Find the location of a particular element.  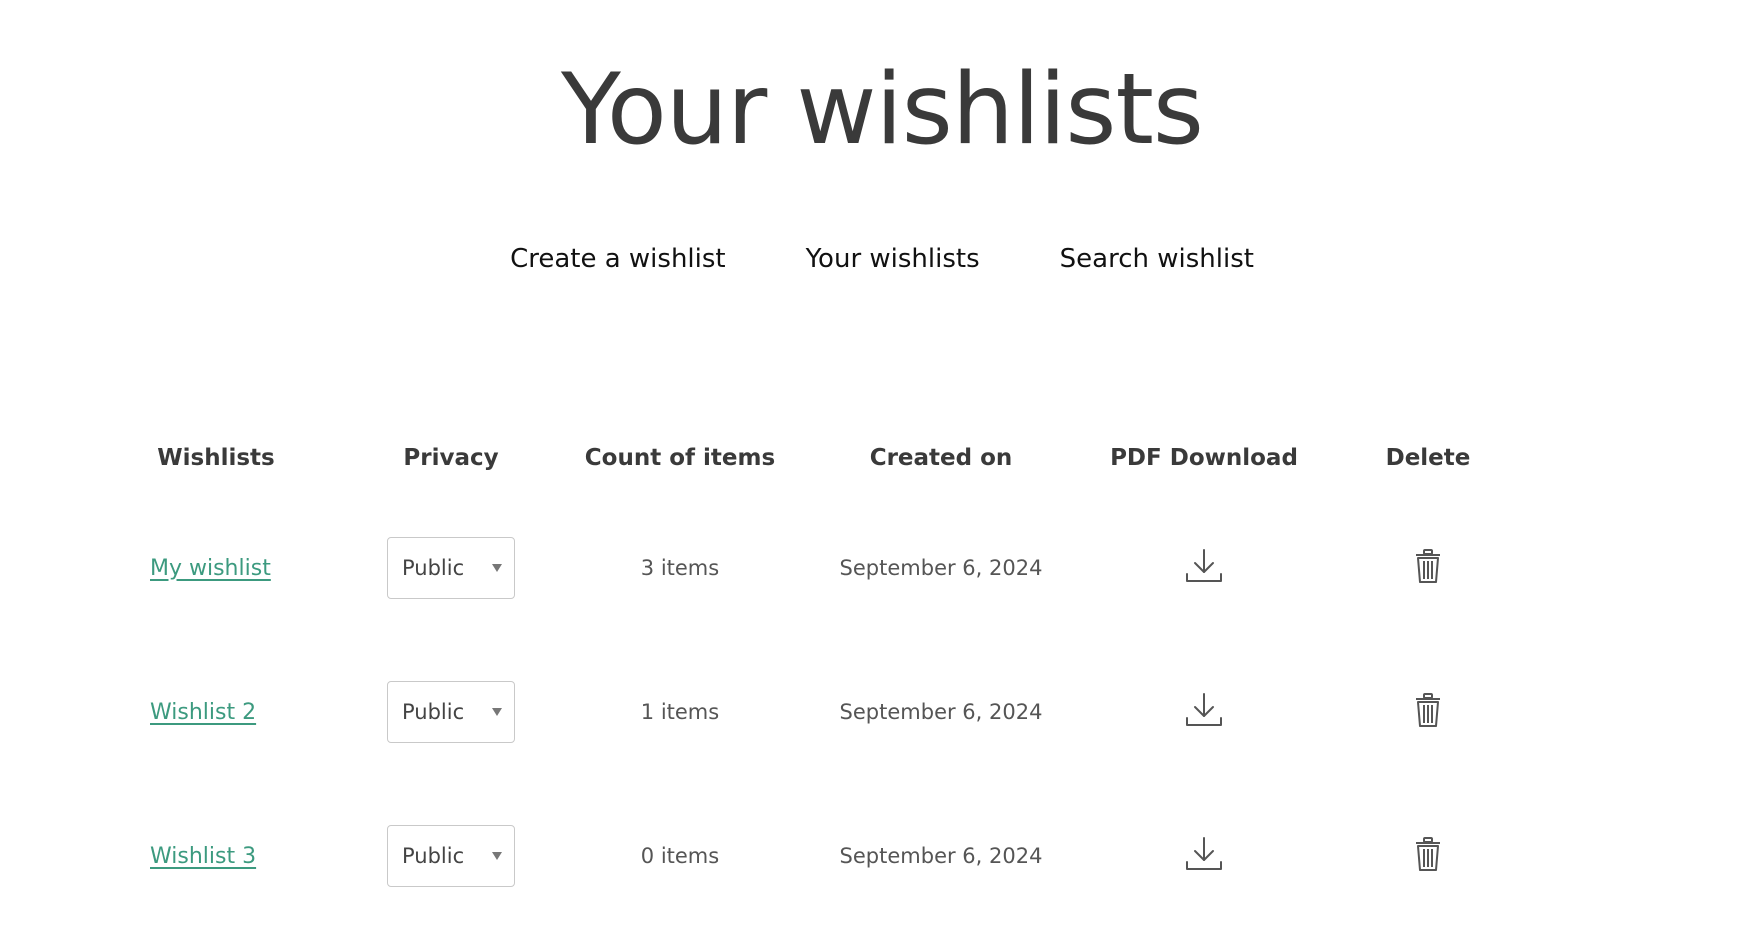

wishlist-name-cell: Wishlist 2 is located at coordinates (216, 712).